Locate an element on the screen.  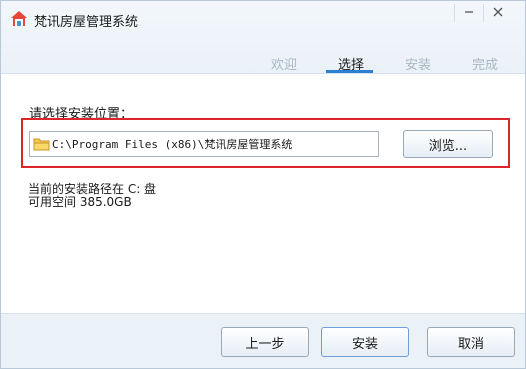
close-icon is located at coordinates (498, 12).